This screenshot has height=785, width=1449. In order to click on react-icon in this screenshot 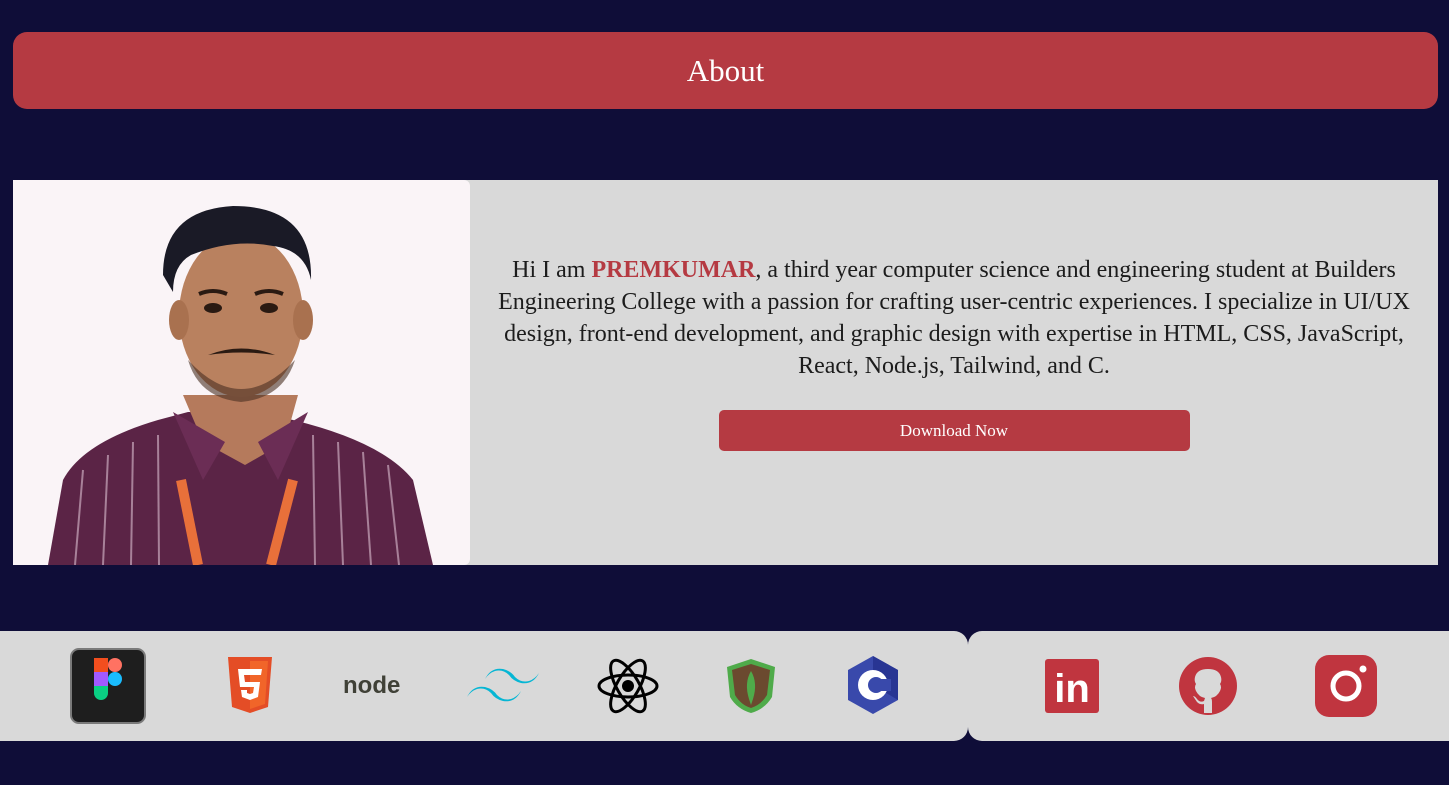, I will do `click(628, 686)`.